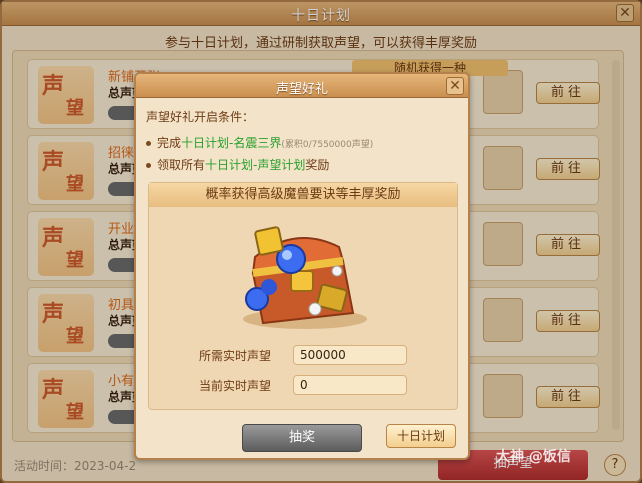 This screenshot has height=483, width=642. What do you see at coordinates (235, 356) in the screenshot?
I see `required-reputation-label: 所需实时声望` at bounding box center [235, 356].